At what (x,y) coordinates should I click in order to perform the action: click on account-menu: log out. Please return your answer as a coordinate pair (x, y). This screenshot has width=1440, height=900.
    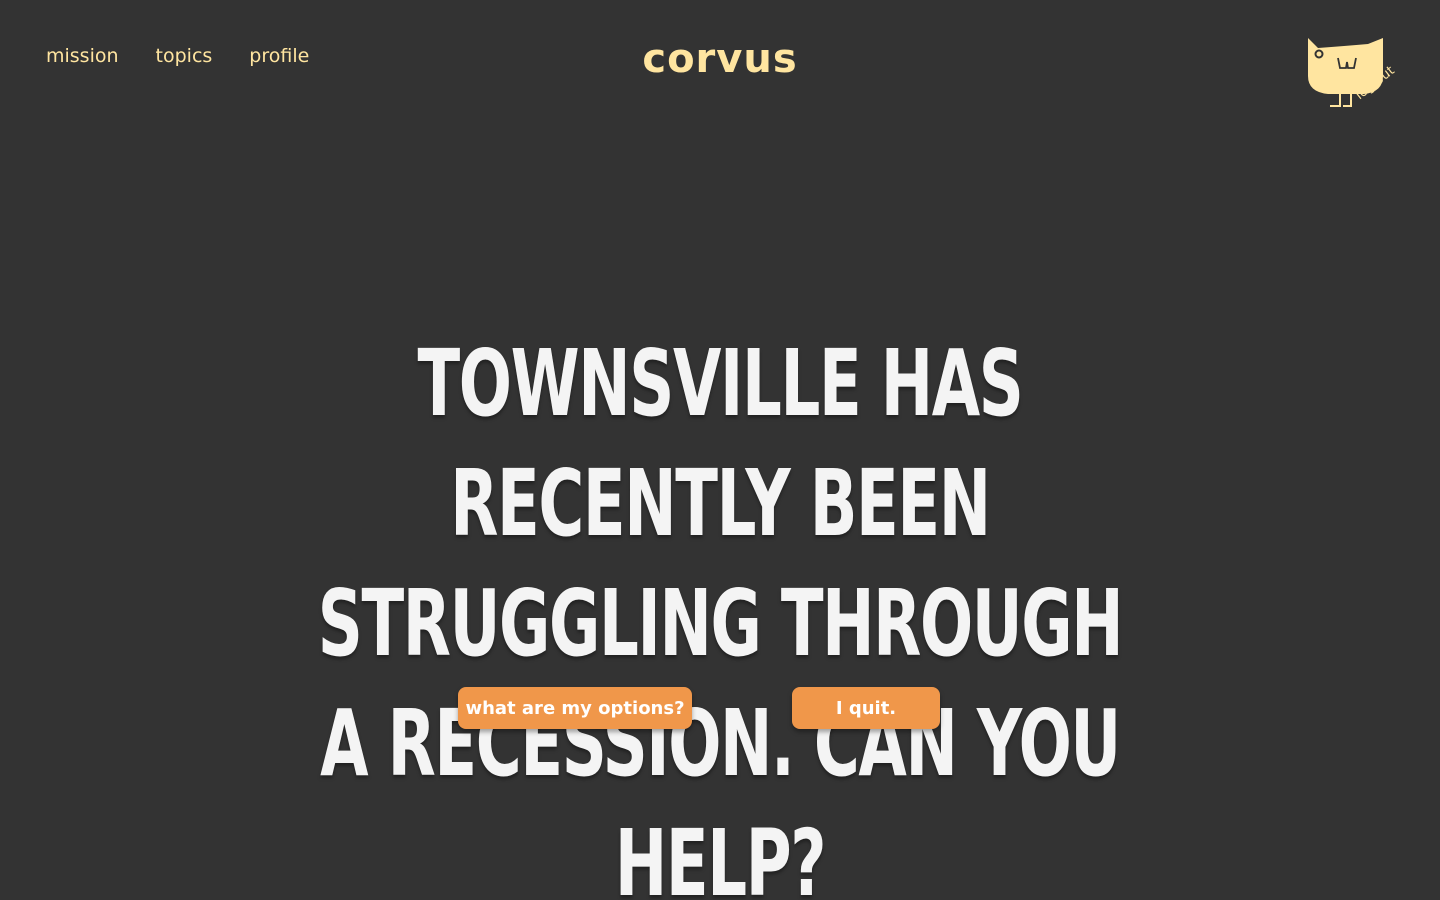
    Looking at the image, I should click on (1360, 81).